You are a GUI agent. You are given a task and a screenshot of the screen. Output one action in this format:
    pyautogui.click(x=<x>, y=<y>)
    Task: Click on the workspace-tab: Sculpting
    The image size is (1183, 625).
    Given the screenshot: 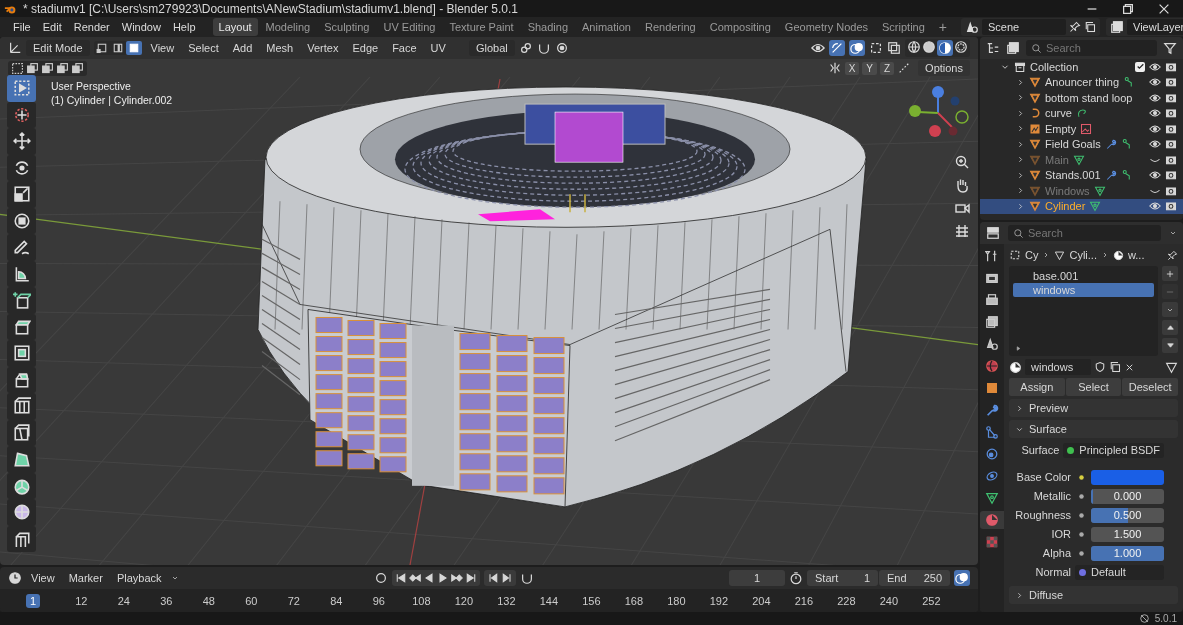 What is the action you would take?
    pyautogui.click(x=347, y=27)
    